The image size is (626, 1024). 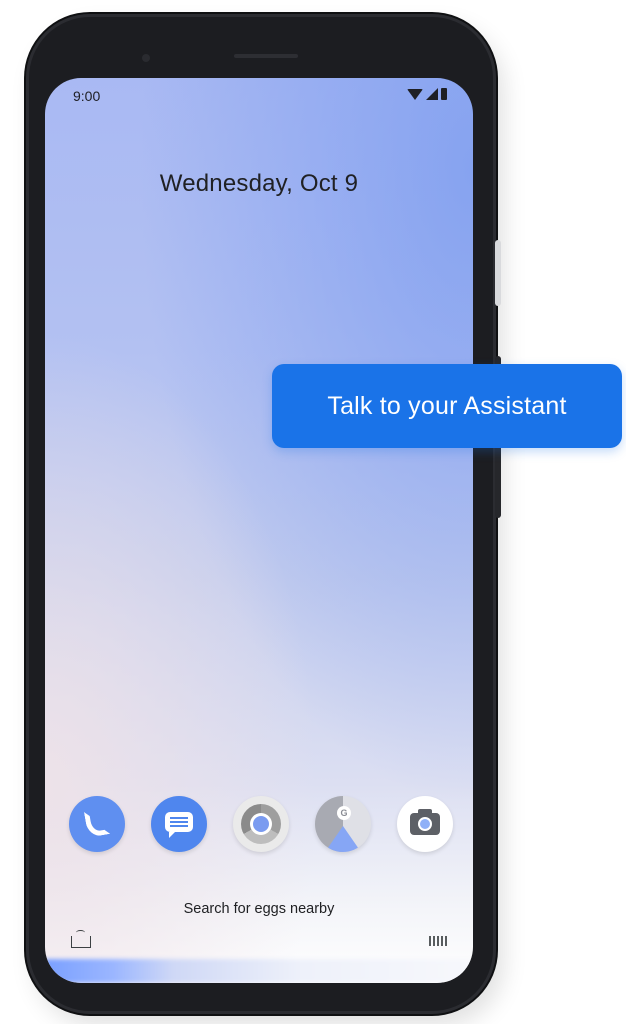 What do you see at coordinates (498, 273) in the screenshot?
I see `power-button` at bounding box center [498, 273].